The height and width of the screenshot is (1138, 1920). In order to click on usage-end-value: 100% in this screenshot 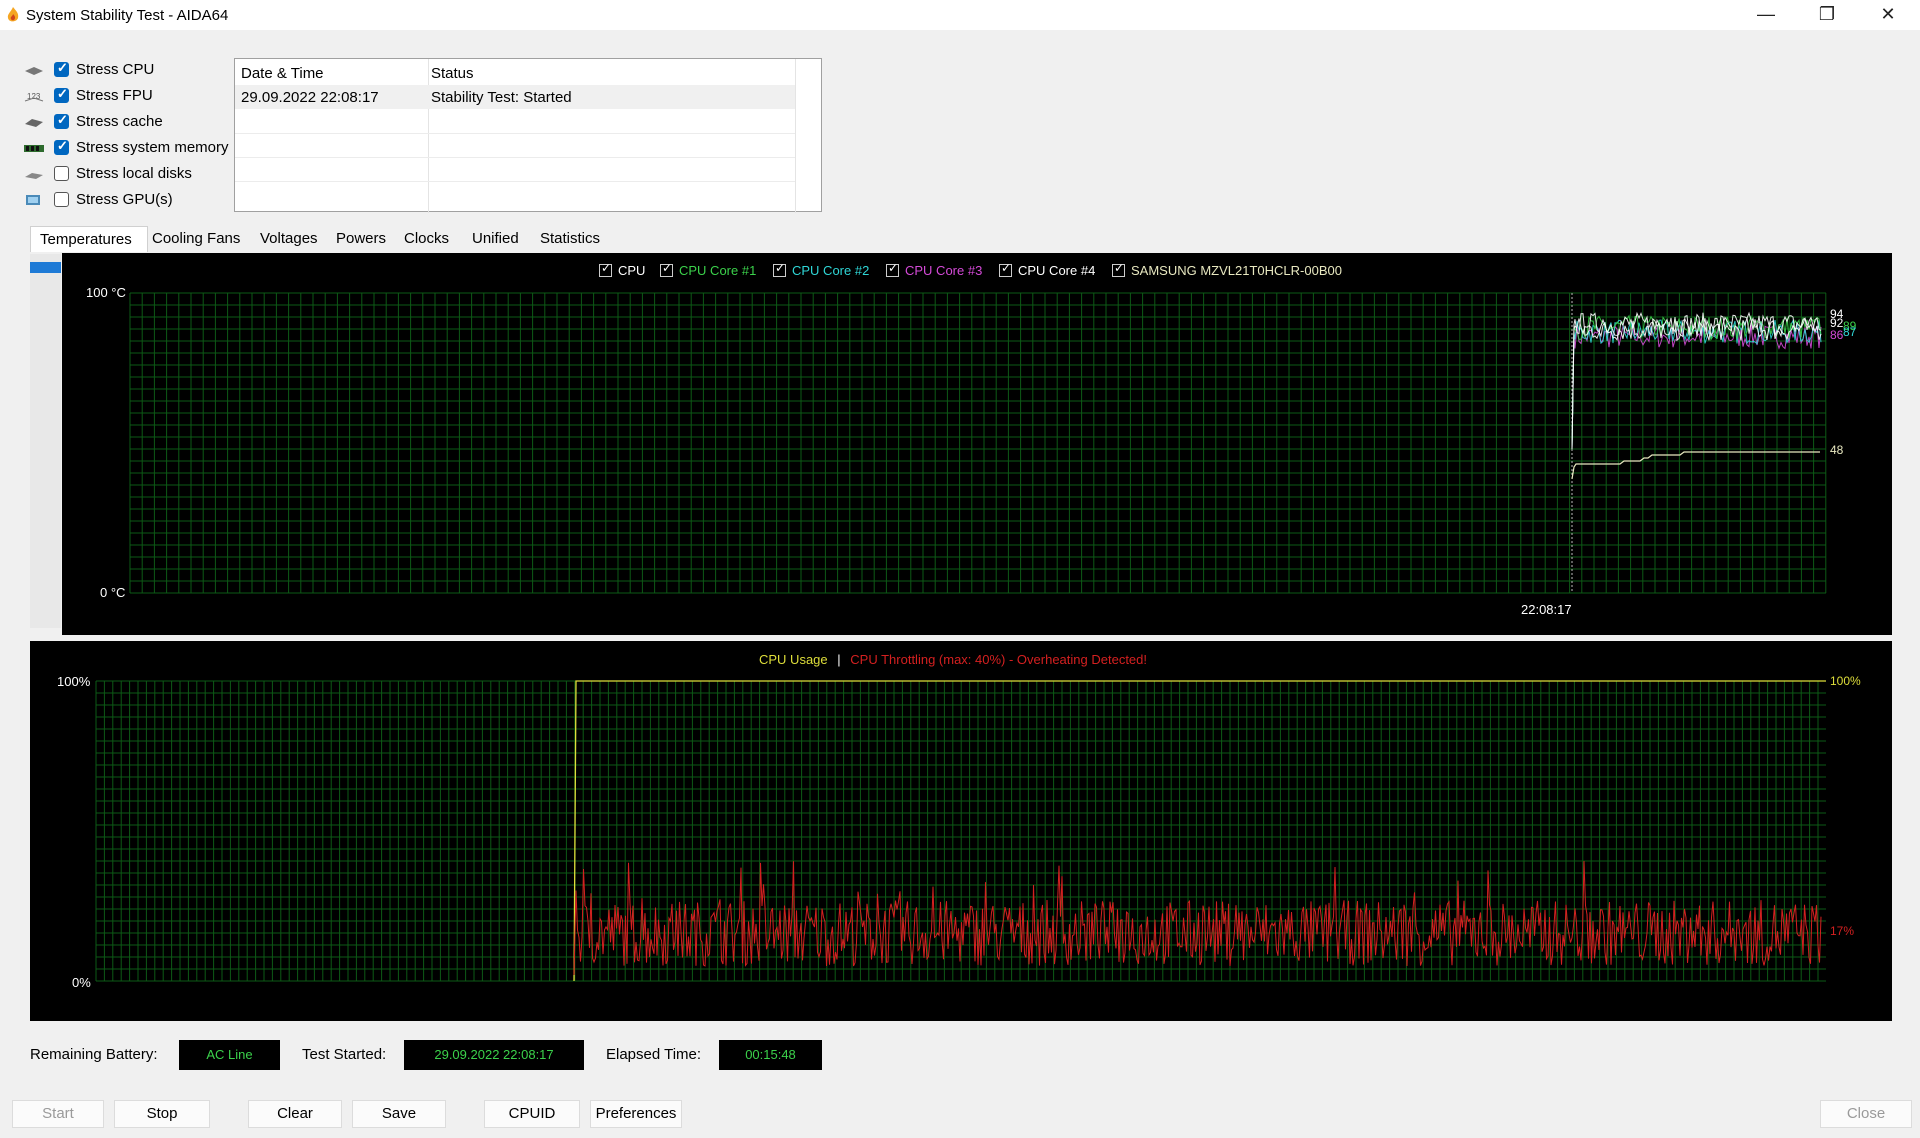, I will do `click(1845, 681)`.